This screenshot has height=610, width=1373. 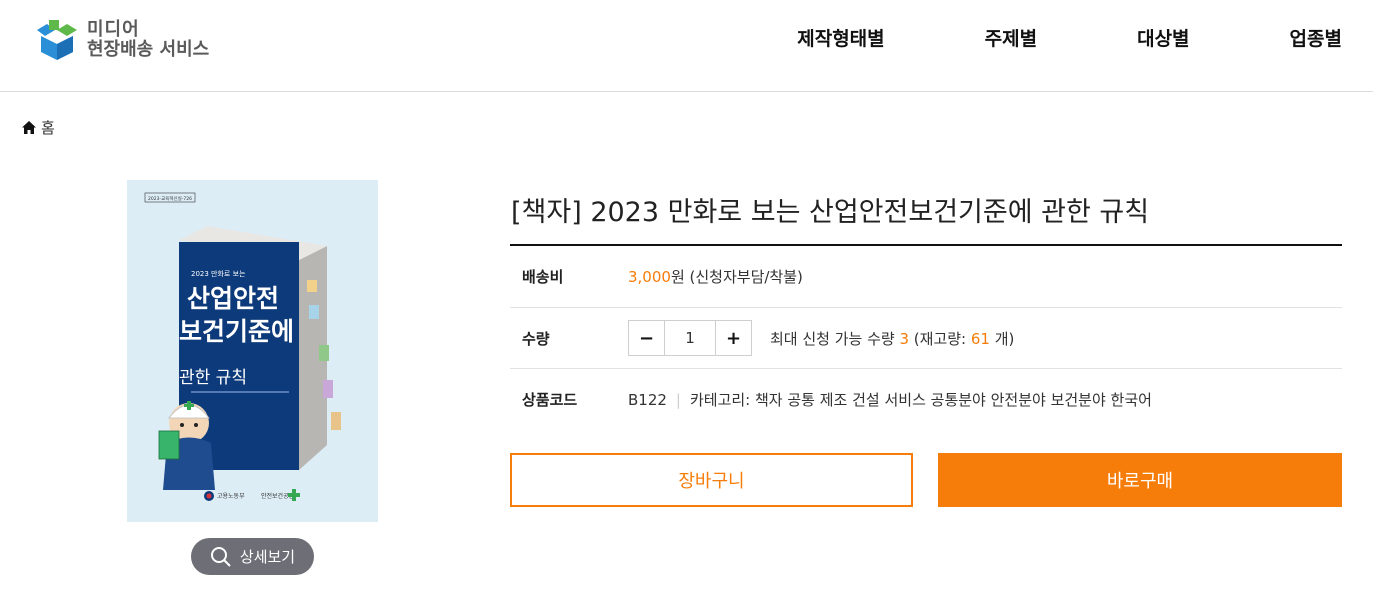 I want to click on add-to-cart-button: 장바구니, so click(x=711, y=480).